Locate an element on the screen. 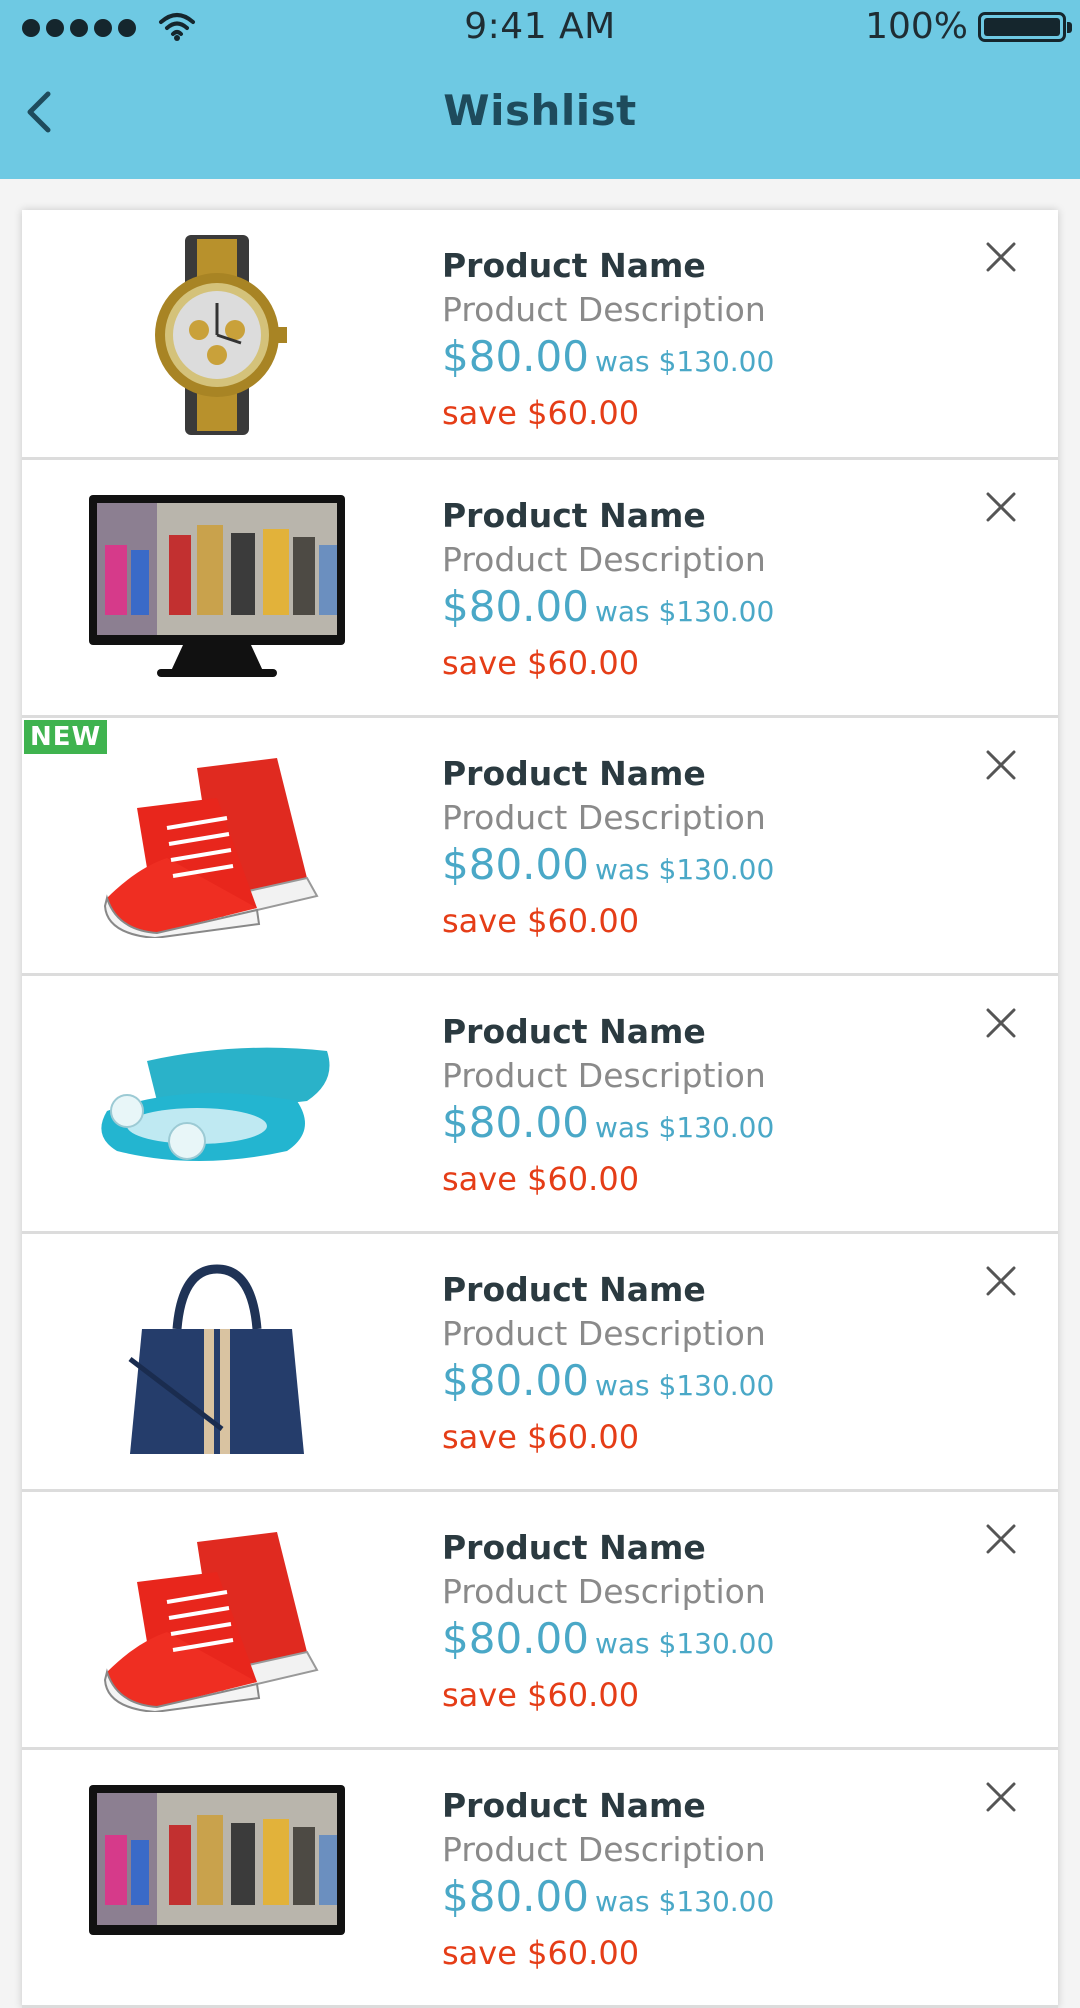 Image resolution: width=1080 pixels, height=2008 pixels. blue-flats-image is located at coordinates (217, 1101).